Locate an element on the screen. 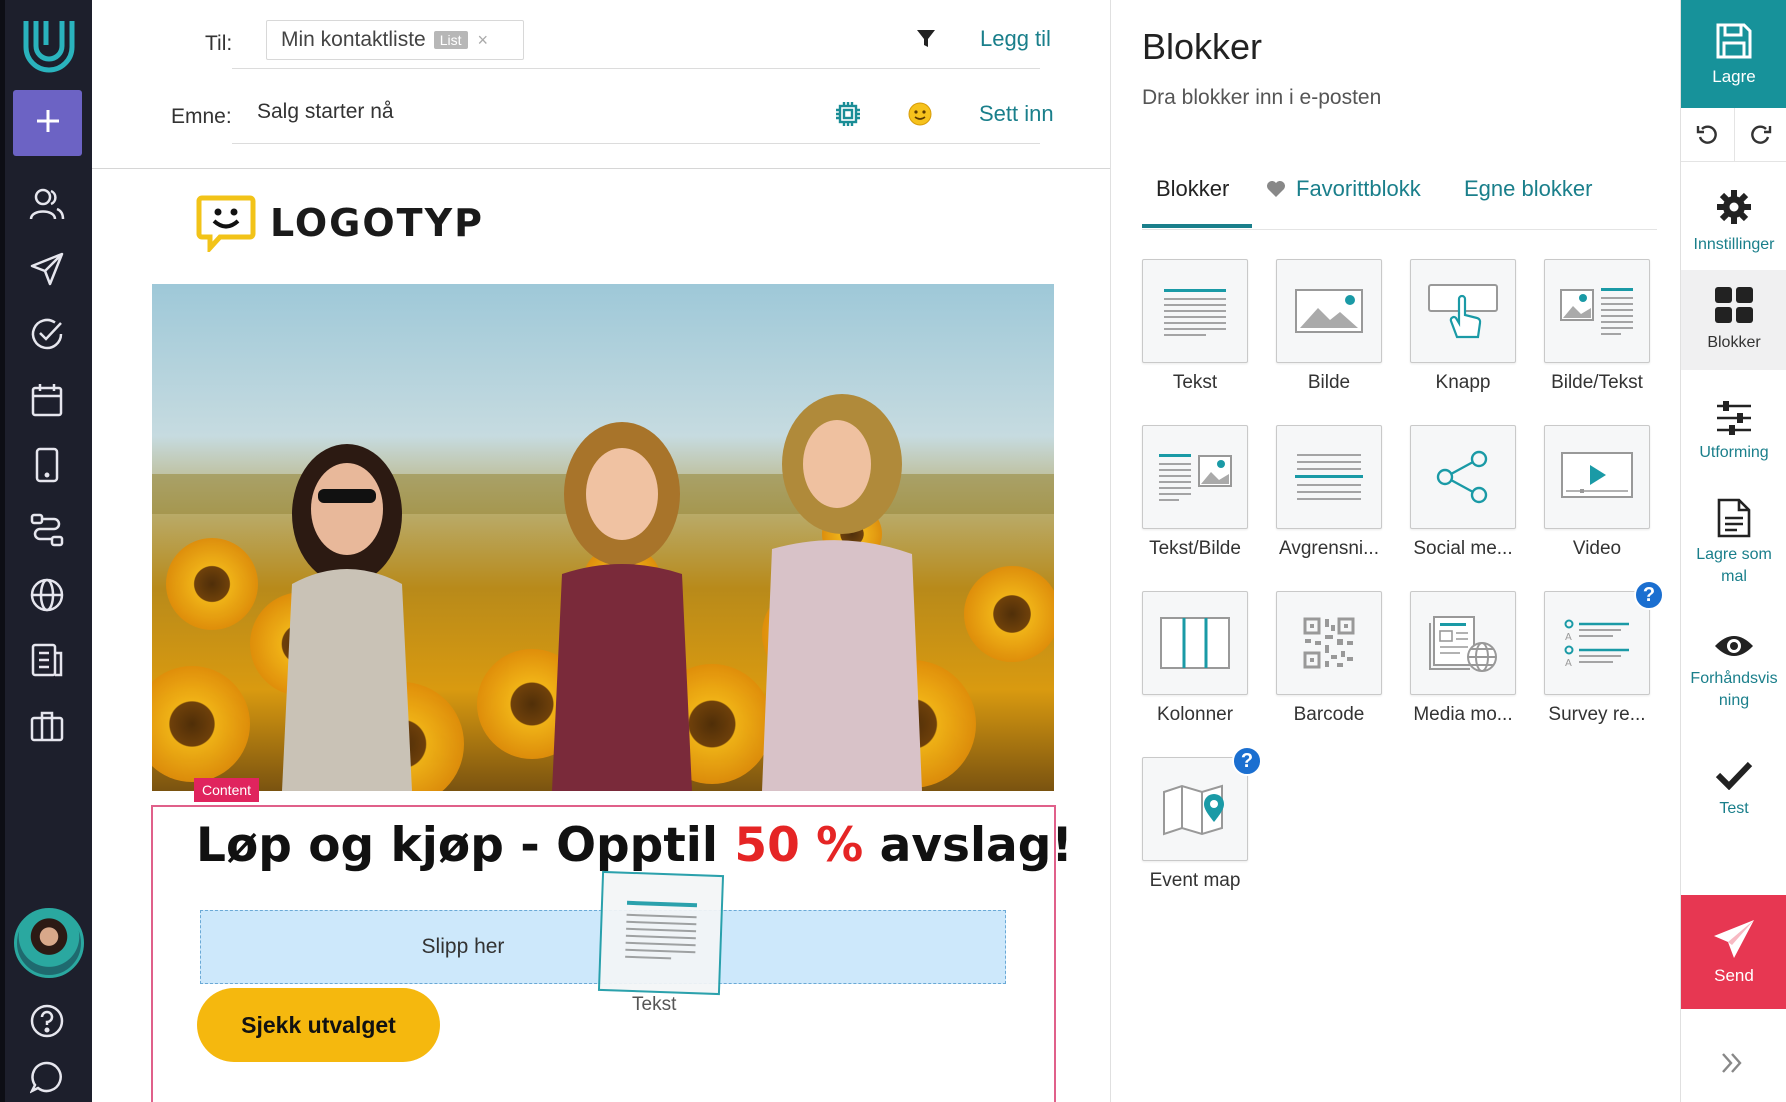  text-image-block-icon is located at coordinates (1195, 477).